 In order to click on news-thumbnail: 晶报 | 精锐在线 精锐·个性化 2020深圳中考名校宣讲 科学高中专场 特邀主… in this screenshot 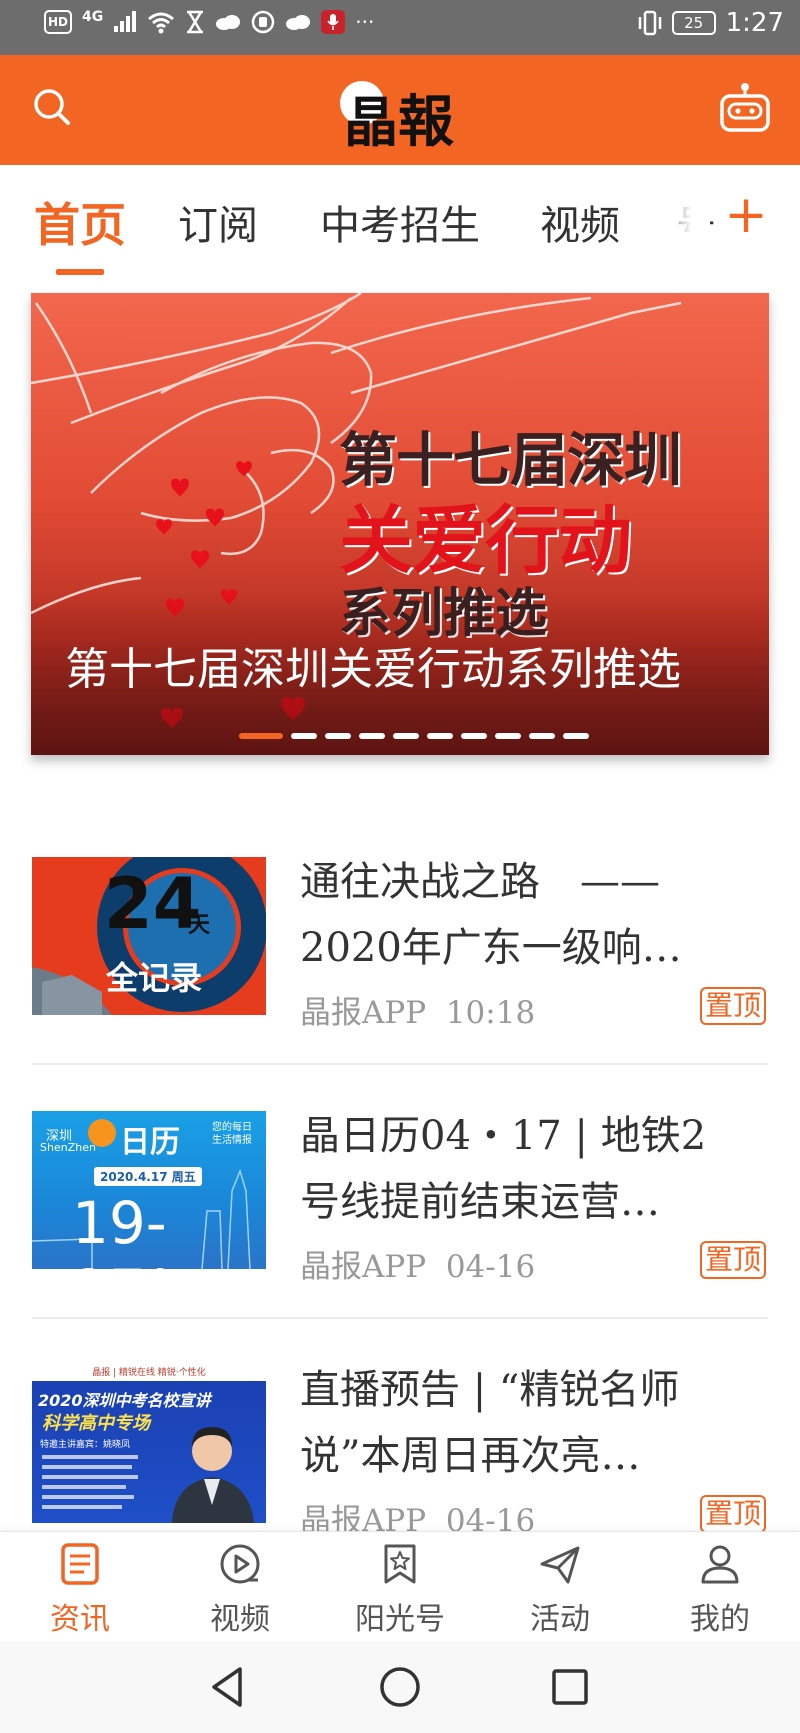, I will do `click(149, 1444)`.